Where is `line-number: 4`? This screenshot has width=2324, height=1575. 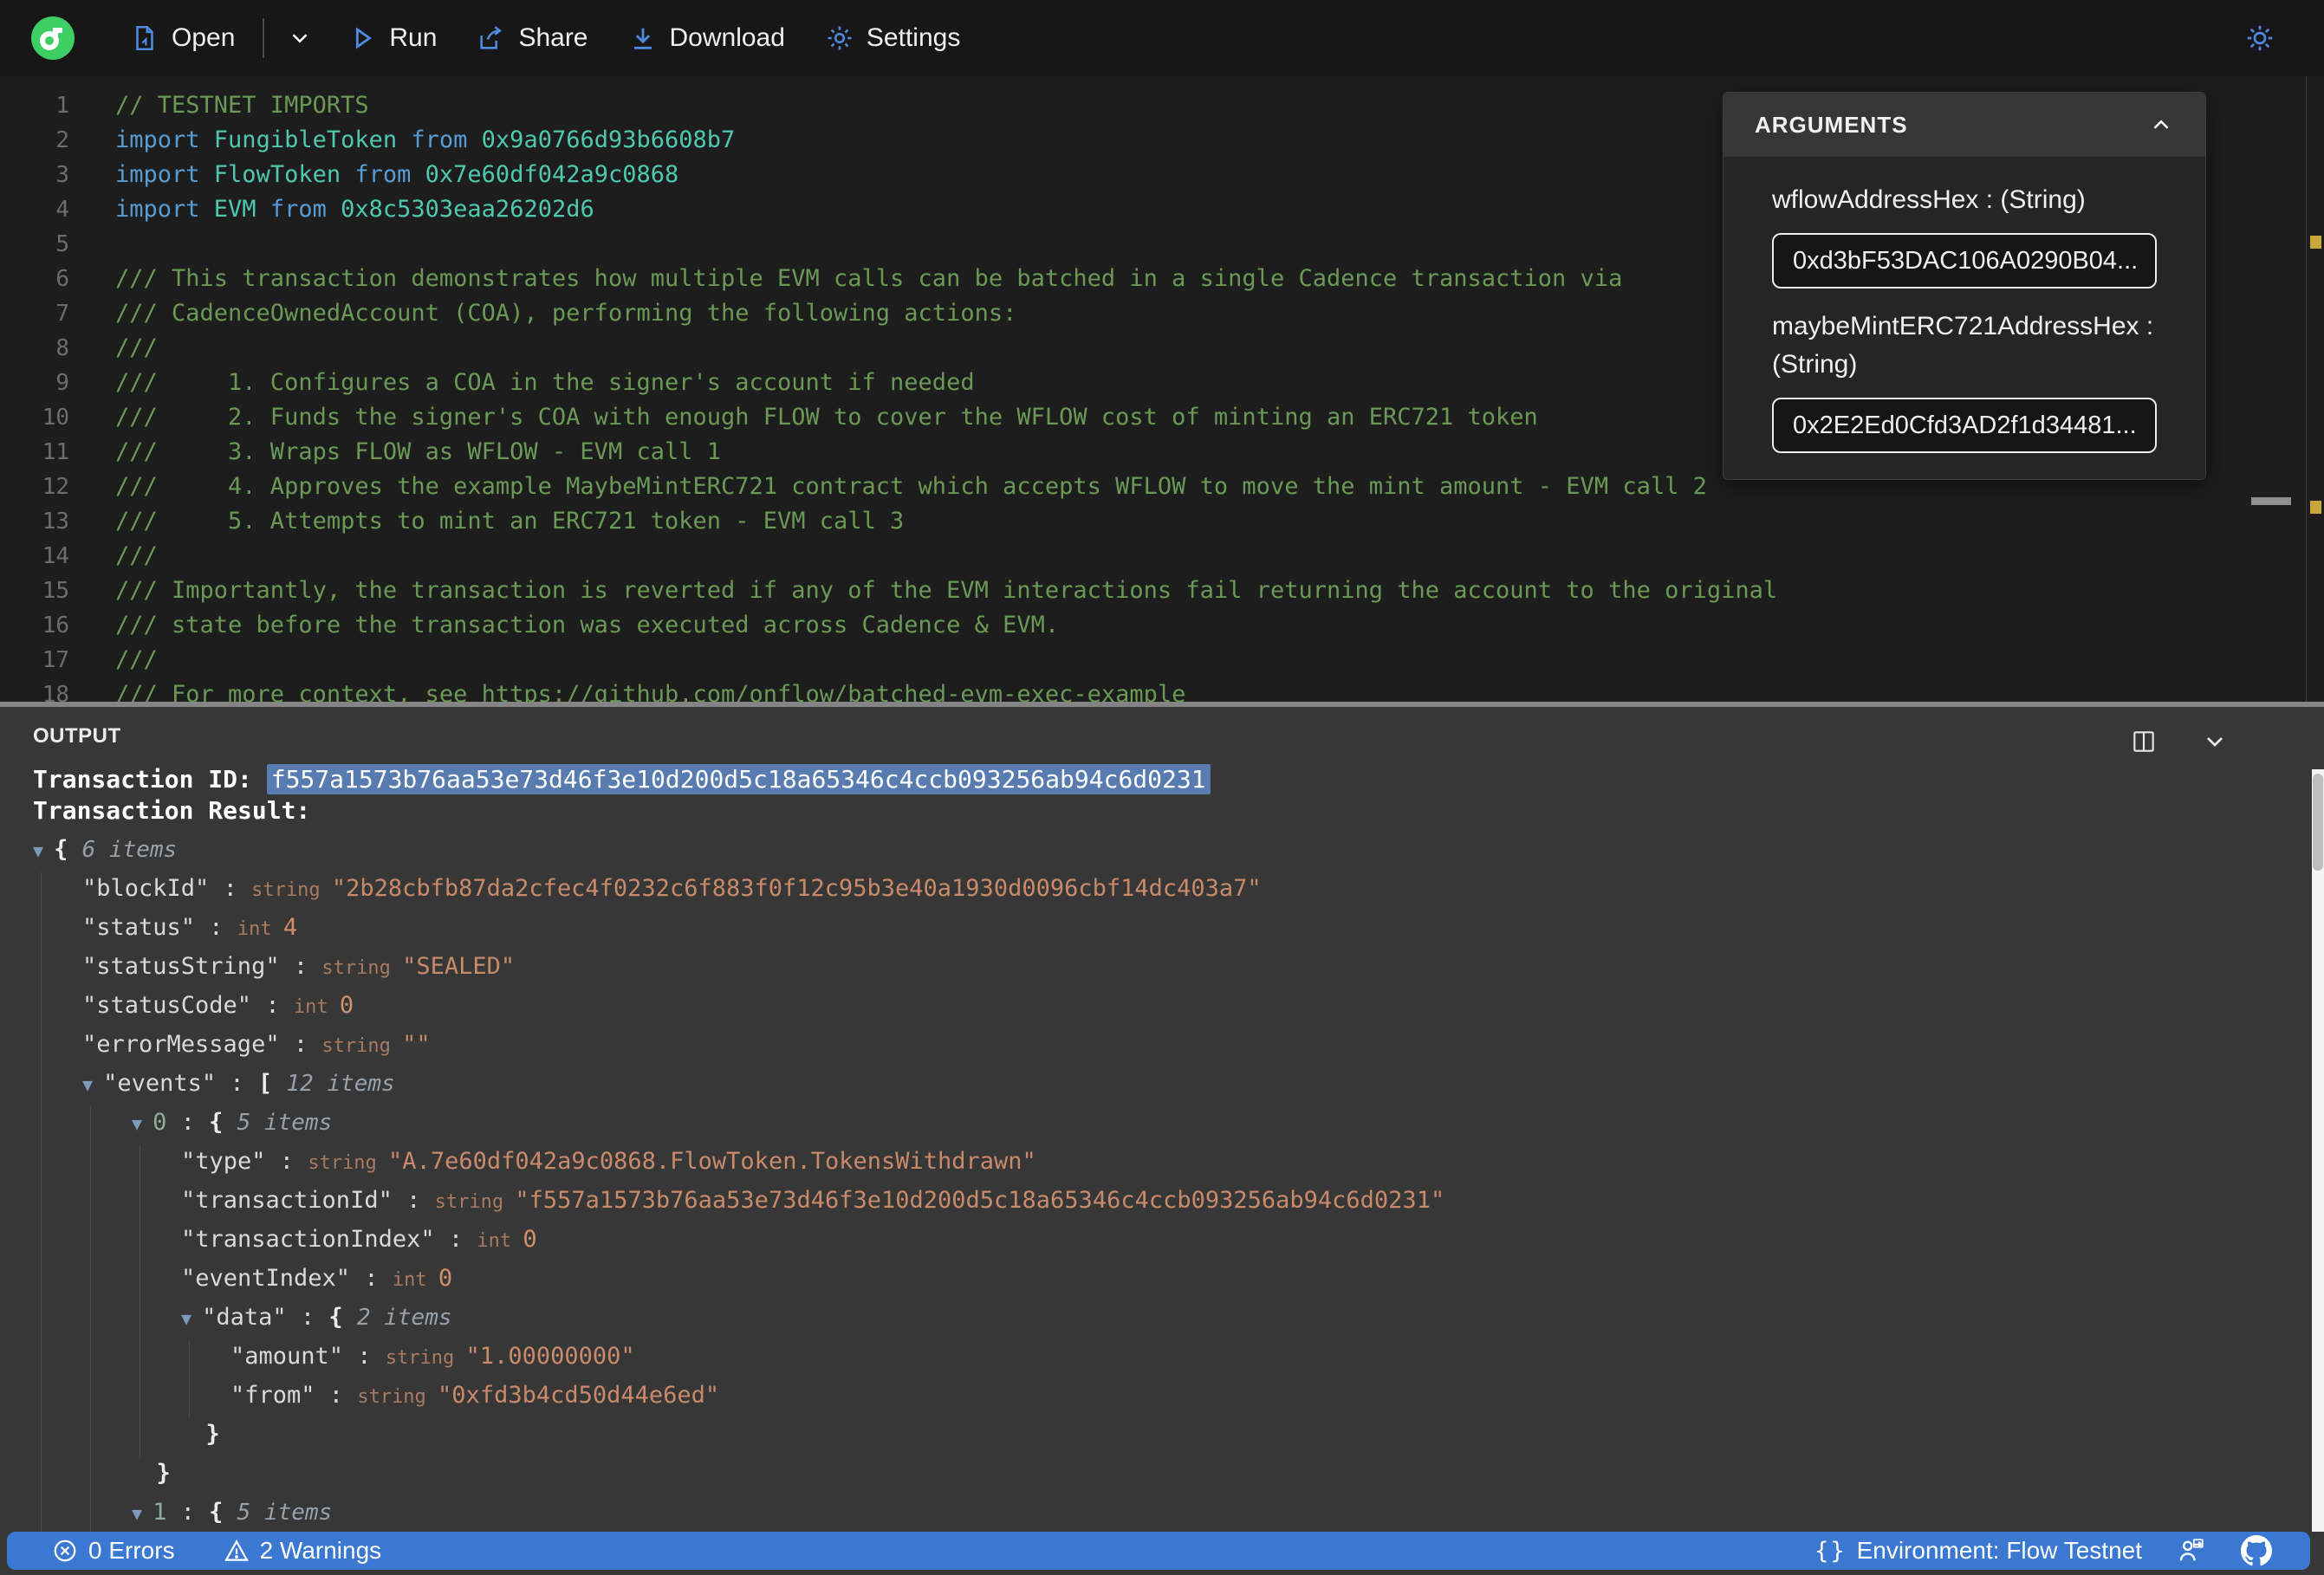 line-number: 4 is located at coordinates (62, 210).